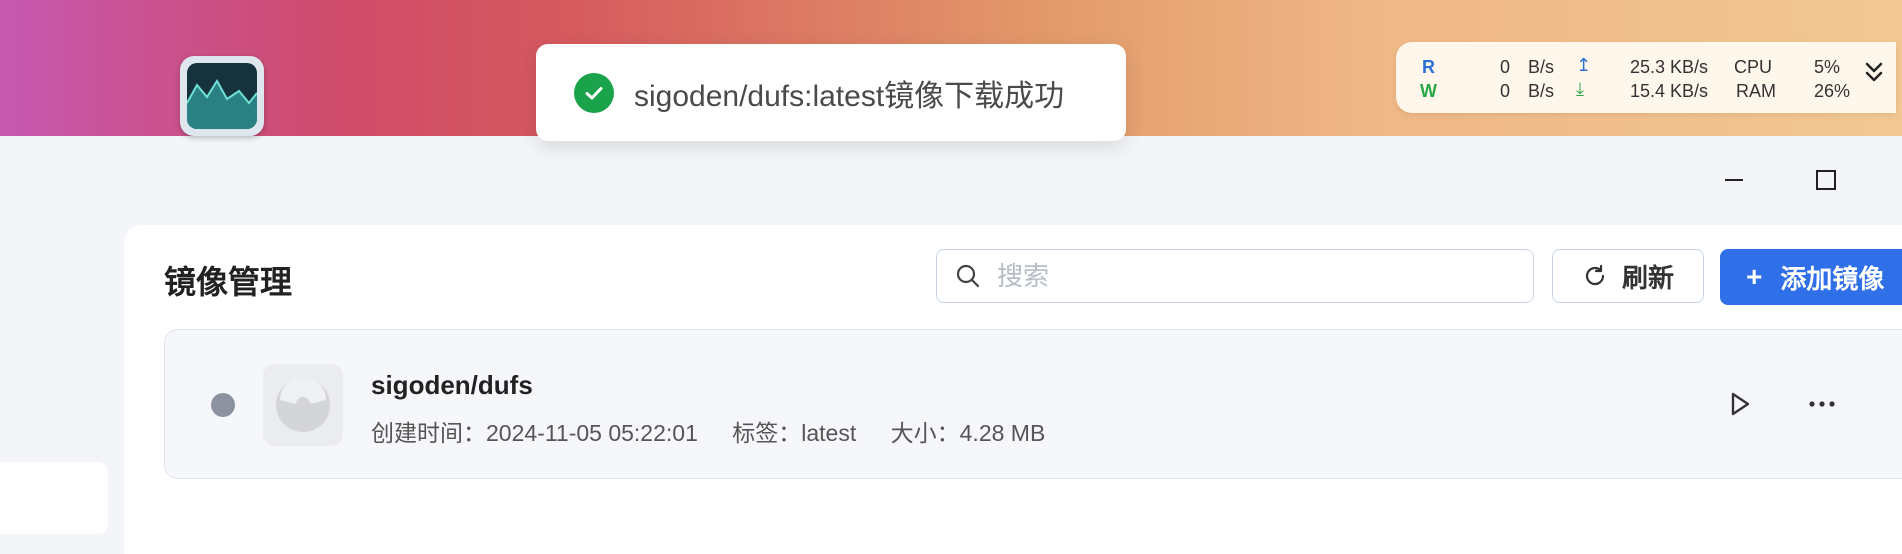  I want to click on more-options-button, so click(1822, 406).